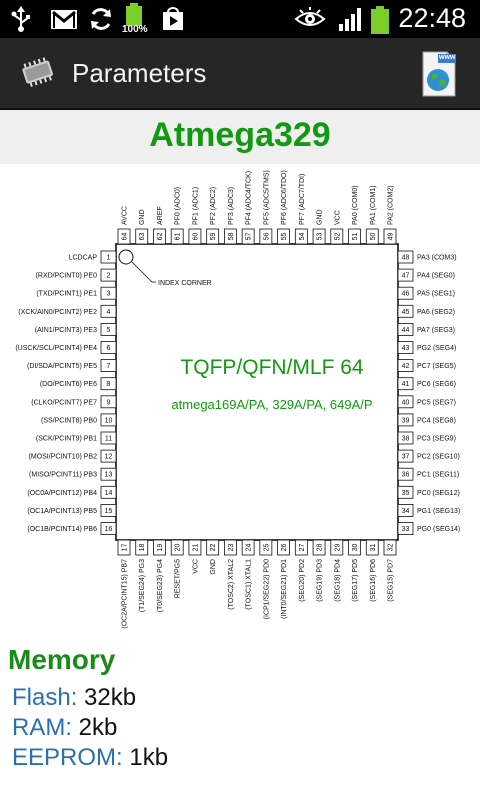 The image size is (480, 800). Describe the element at coordinates (149, 757) in the screenshot. I see `memory-value: 1kb` at that location.